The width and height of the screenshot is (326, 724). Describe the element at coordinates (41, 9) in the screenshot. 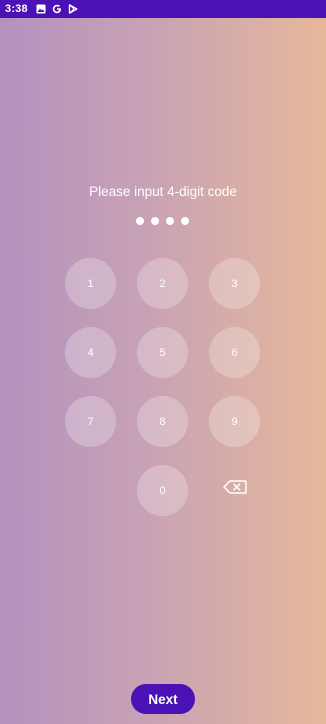

I see `image-icon` at that location.